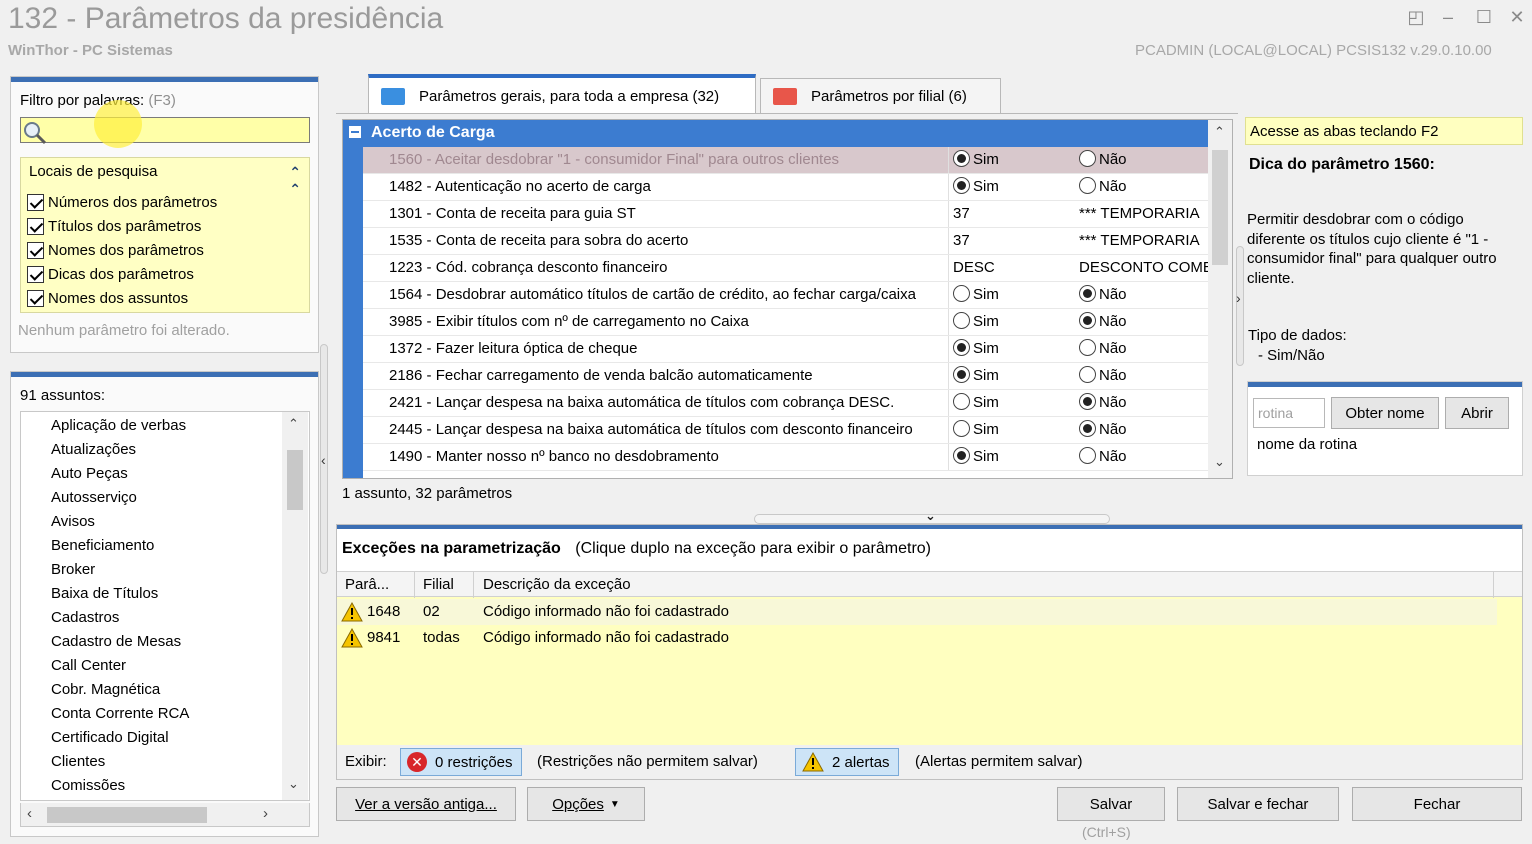 The width and height of the screenshot is (1532, 844). Describe the element at coordinates (104, 594) in the screenshot. I see `subject-item: Baixa de Títulos` at that location.